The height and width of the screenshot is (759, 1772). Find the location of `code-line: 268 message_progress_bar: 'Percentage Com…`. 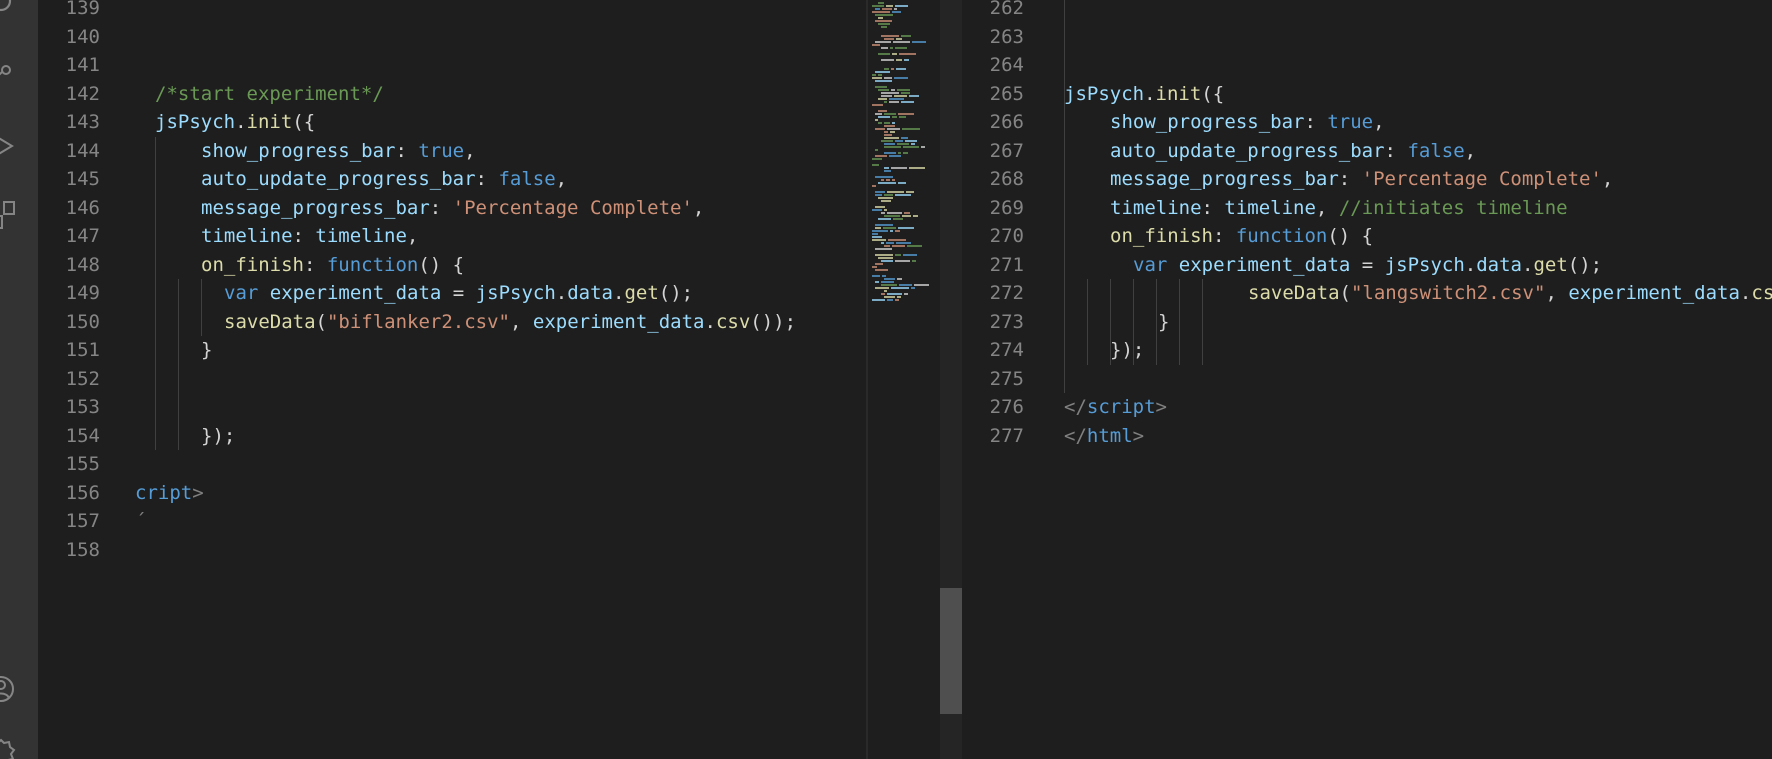

code-line: 268 message_progress_bar: 'Percentage Com… is located at coordinates (1367, 179).